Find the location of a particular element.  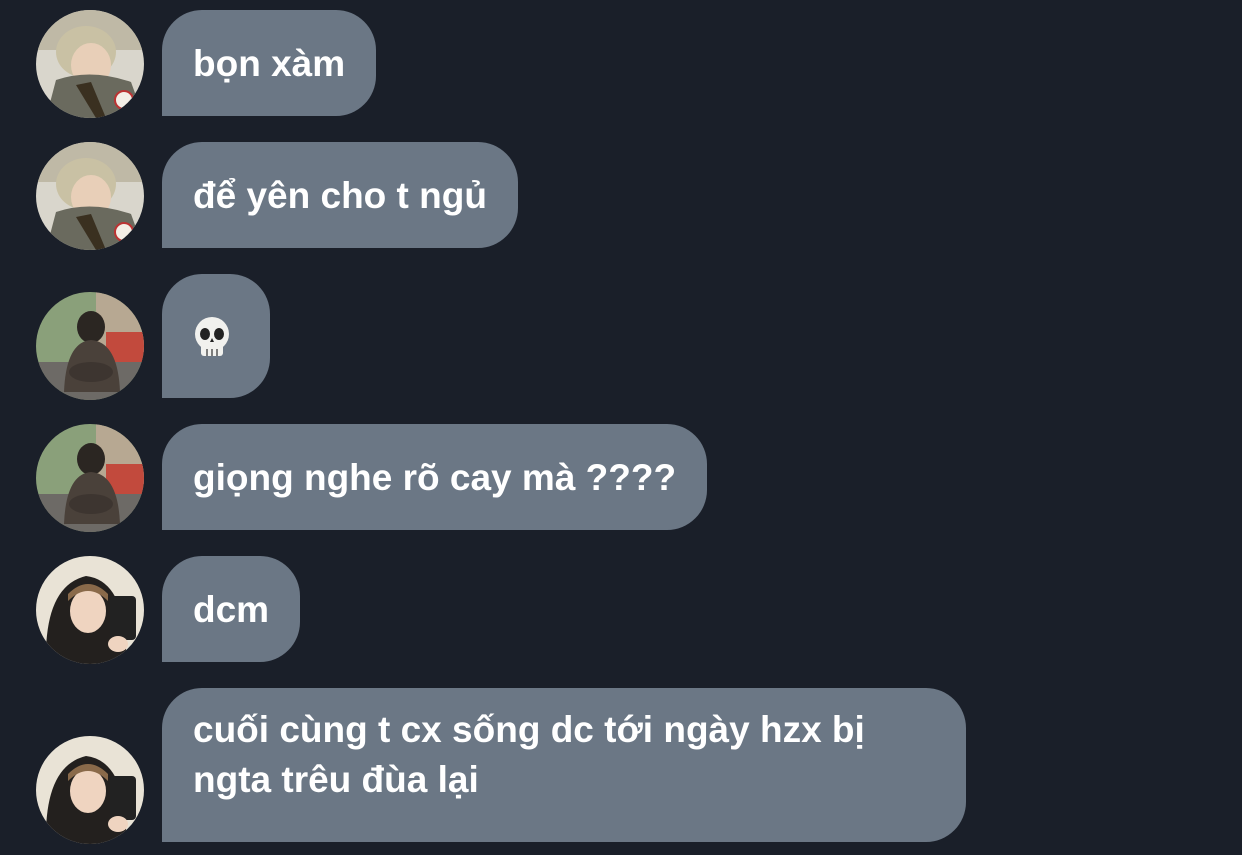

message-bubble: để yên cho t ngủ is located at coordinates (340, 195).